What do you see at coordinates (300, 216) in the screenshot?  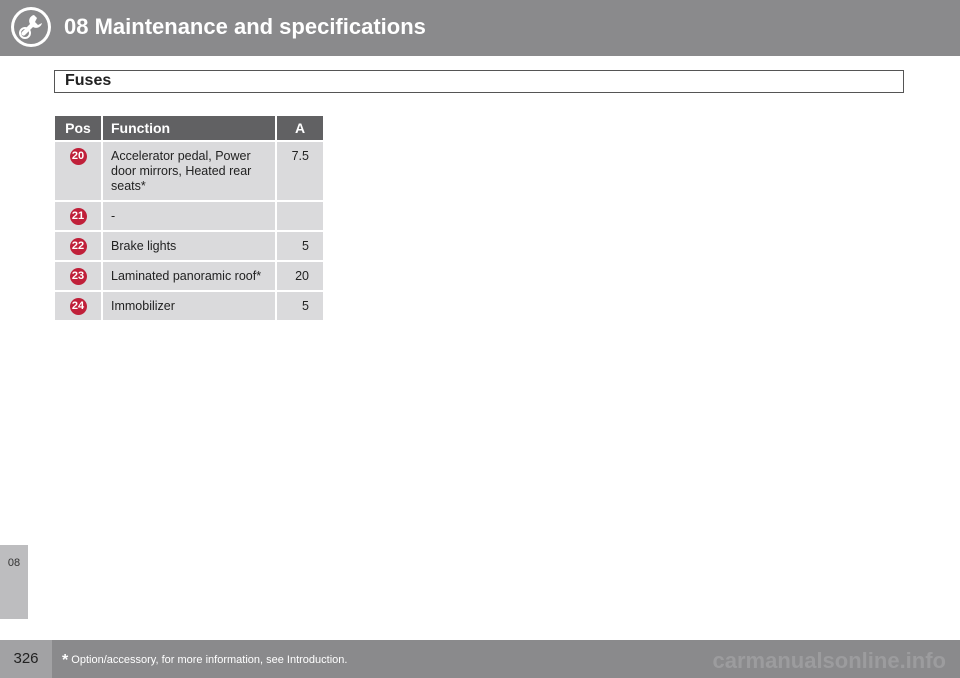 I see `amps-cell` at bounding box center [300, 216].